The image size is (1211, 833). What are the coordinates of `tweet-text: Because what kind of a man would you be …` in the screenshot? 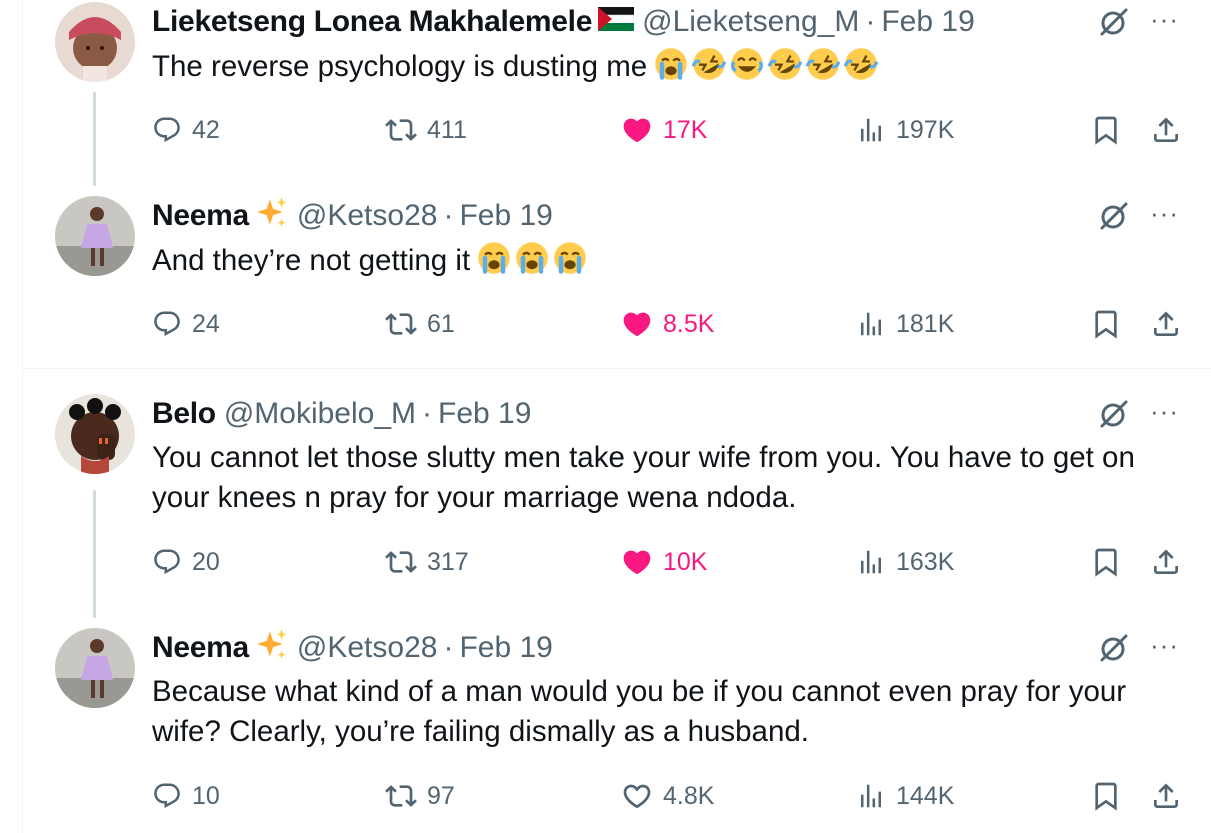 It's located at (639, 711).